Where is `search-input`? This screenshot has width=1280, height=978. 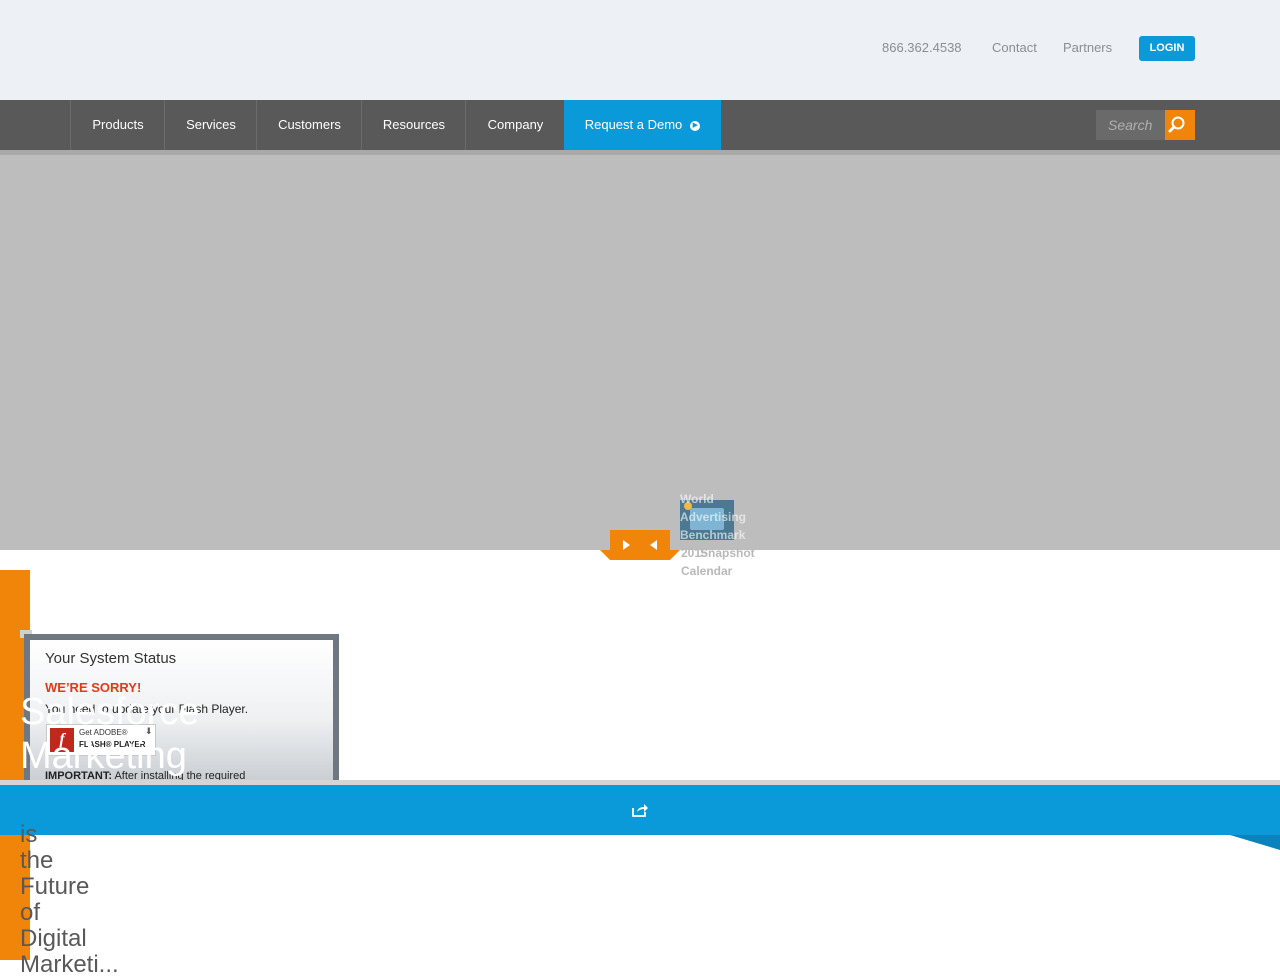
search-input is located at coordinates (1131, 125).